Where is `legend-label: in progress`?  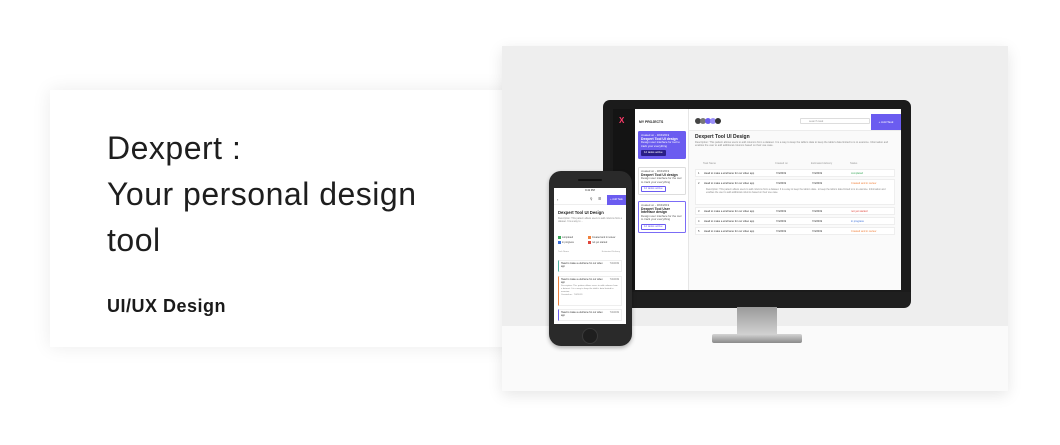
legend-label: in progress is located at coordinates (568, 242).